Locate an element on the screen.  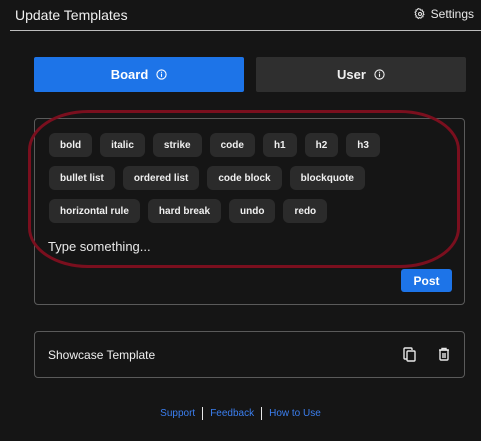
code-button: code is located at coordinates (232, 145).